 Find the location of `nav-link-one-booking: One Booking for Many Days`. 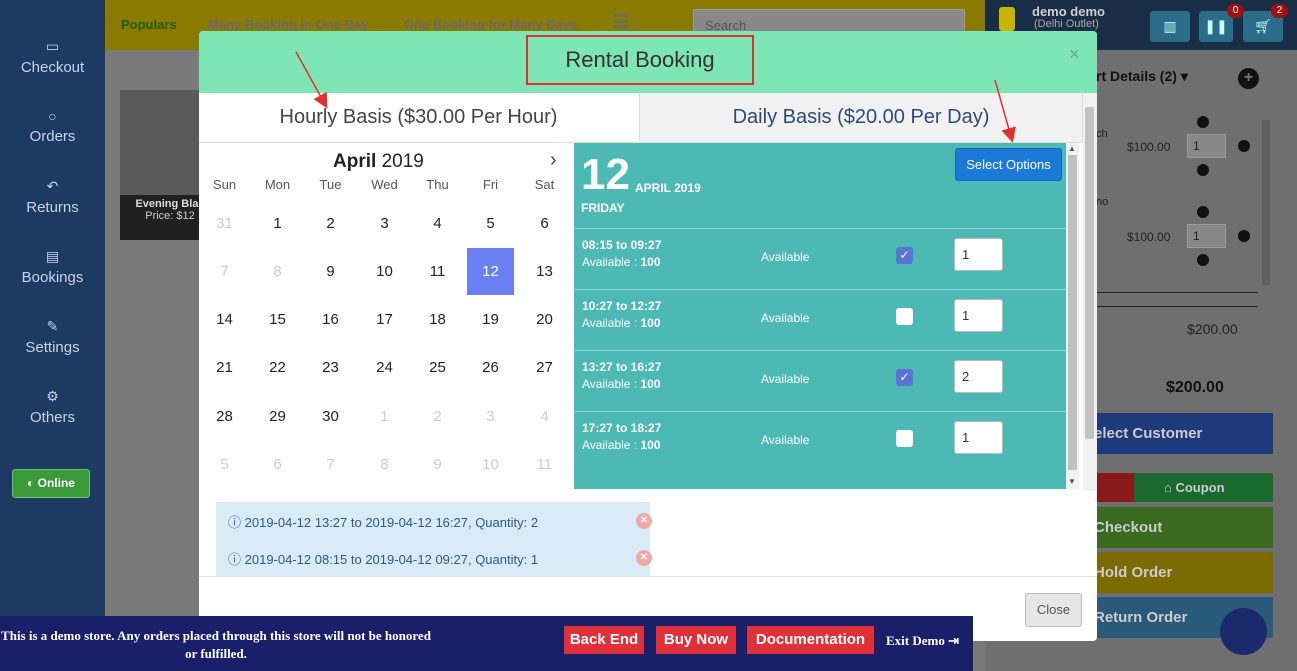

nav-link-one-booking: One Booking for Many Days is located at coordinates (490, 24).